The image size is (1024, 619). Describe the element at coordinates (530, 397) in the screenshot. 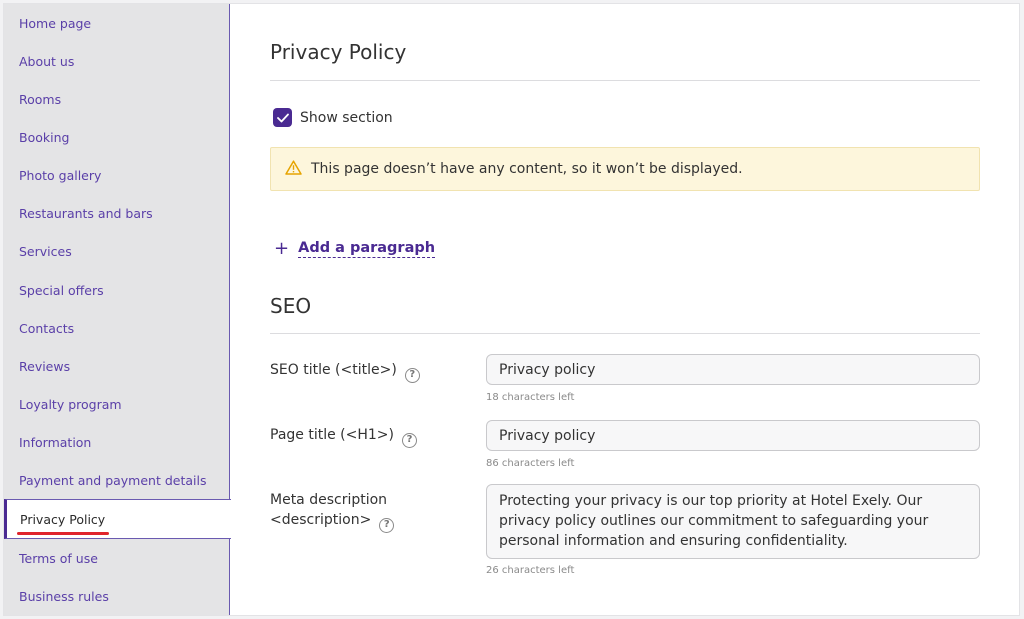

I see `seo-title-counter: 18 characters left` at that location.